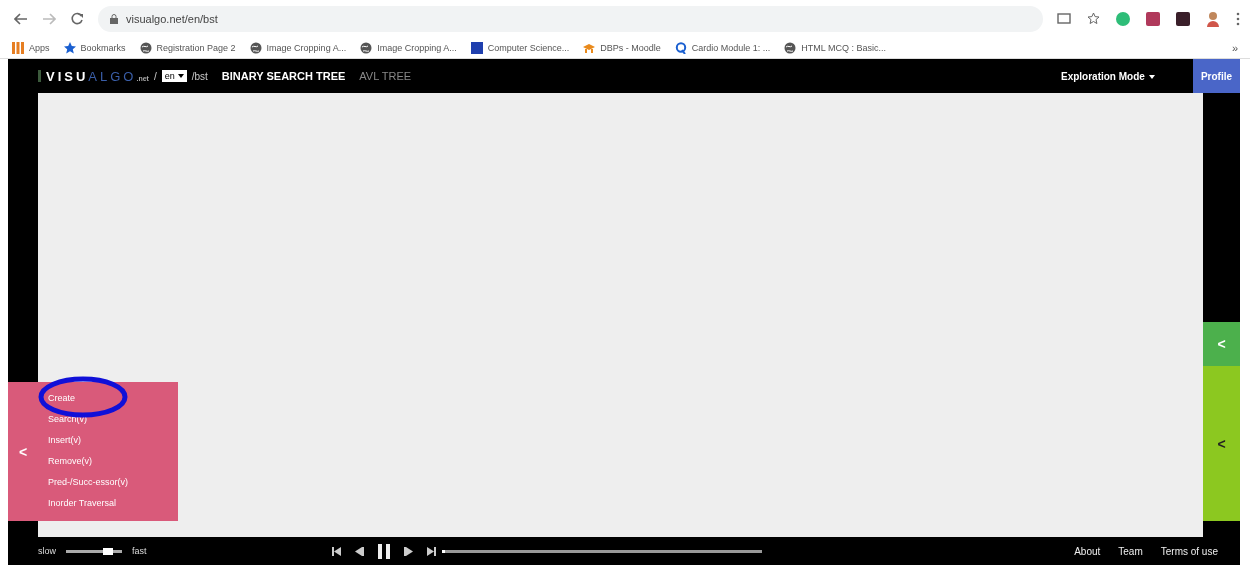  What do you see at coordinates (113, 503) in the screenshot?
I see `menu-item: Inorder Traversal` at bounding box center [113, 503].